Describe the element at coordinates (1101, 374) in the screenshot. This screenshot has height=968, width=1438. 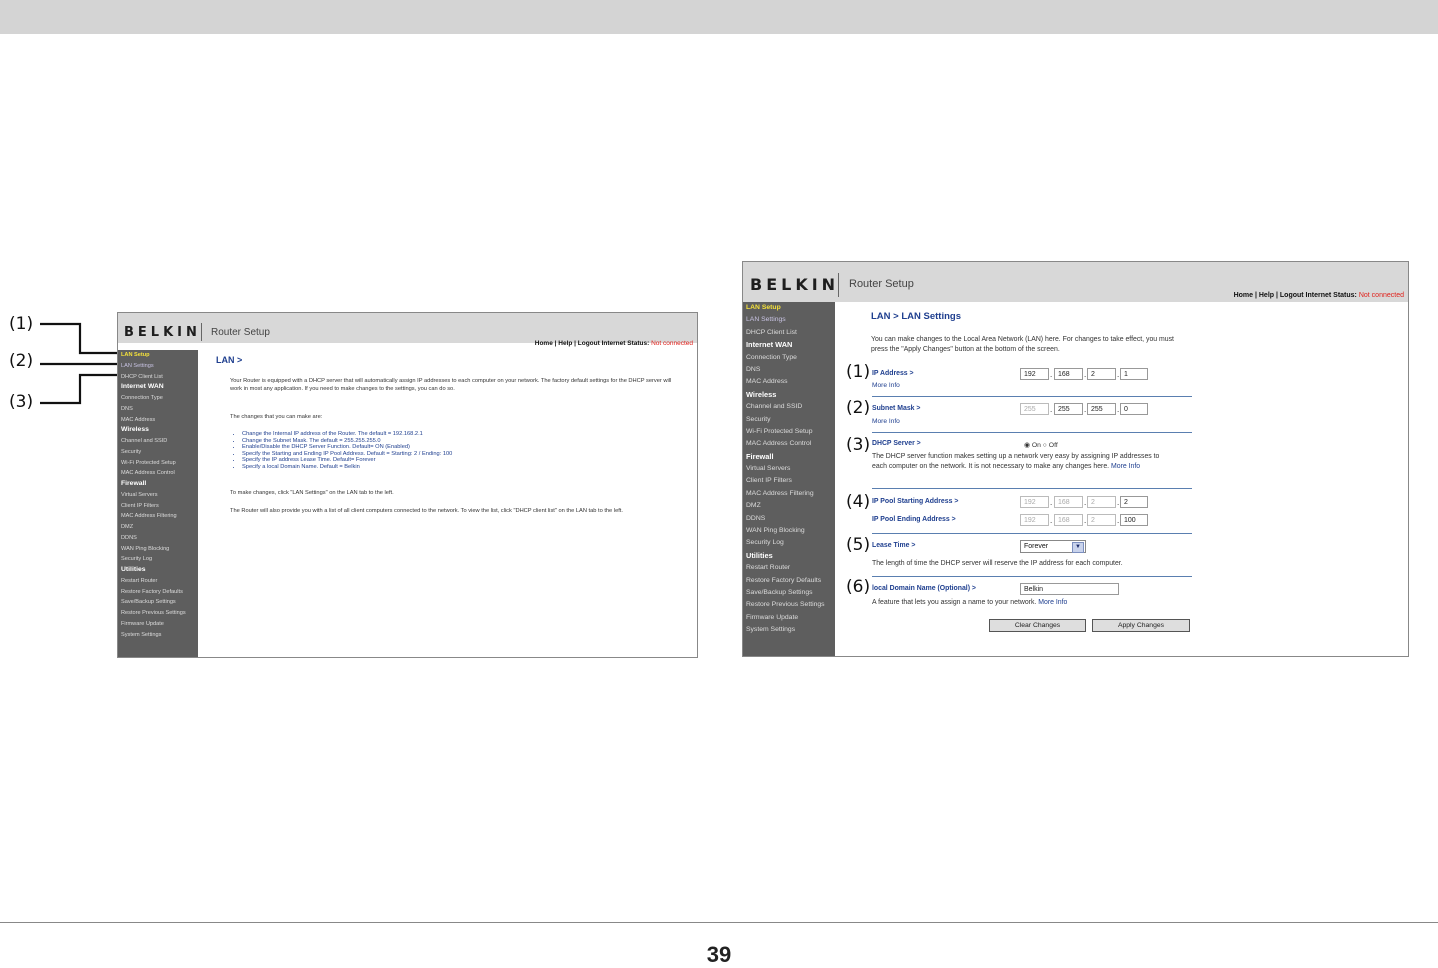
I see `ip-octet-3: 2` at that location.